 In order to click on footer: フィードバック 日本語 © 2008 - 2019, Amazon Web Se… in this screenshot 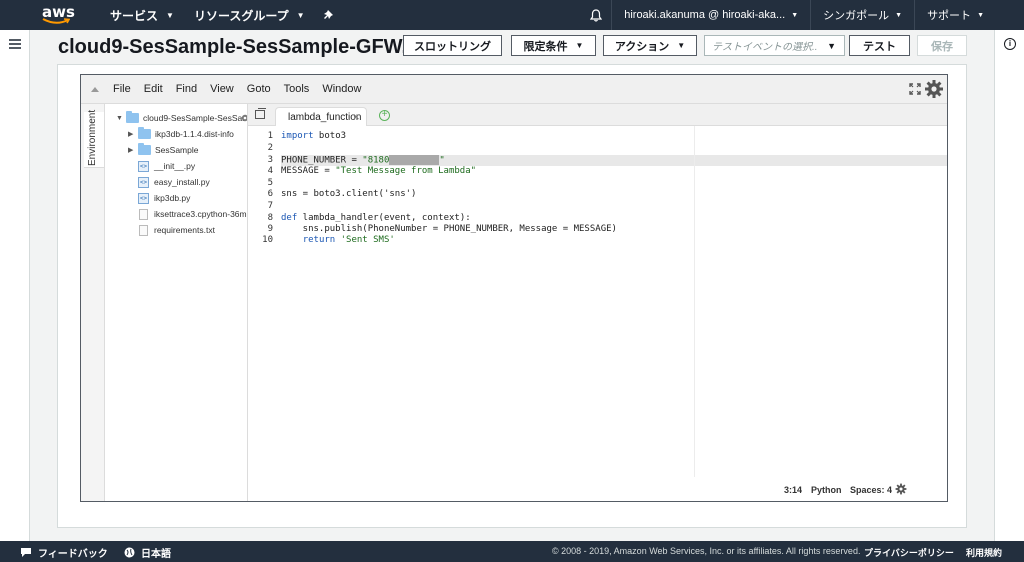, I will do `click(512, 551)`.